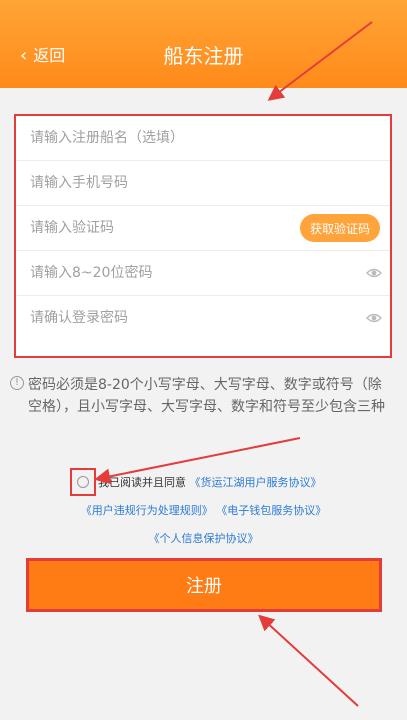 The image size is (407, 720). I want to click on arrow-to-checkbox, so click(197, 461).